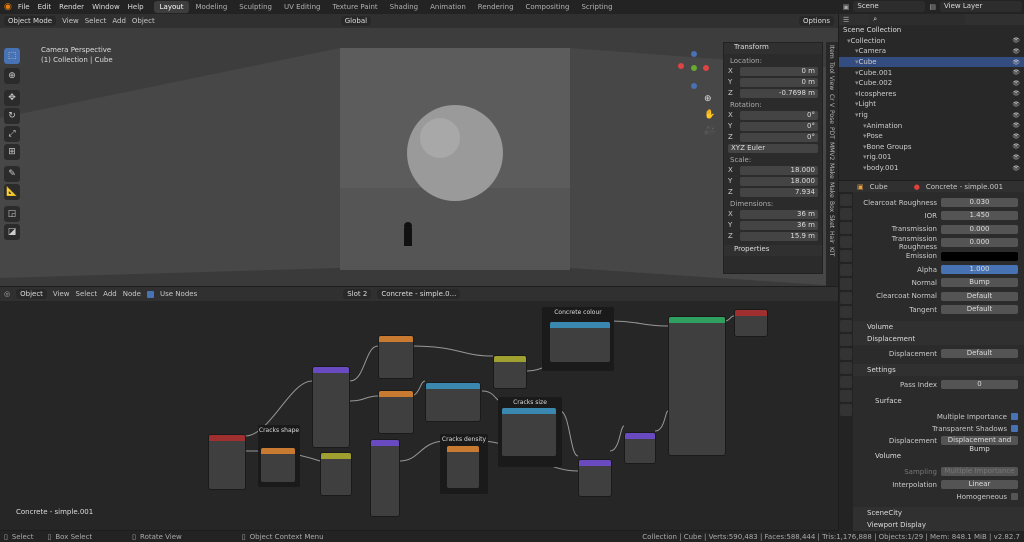 Image resolution: width=1024 pixels, height=542 pixels. Describe the element at coordinates (211, 7) in the screenshot. I see `tab-modeling: Modeling` at that location.